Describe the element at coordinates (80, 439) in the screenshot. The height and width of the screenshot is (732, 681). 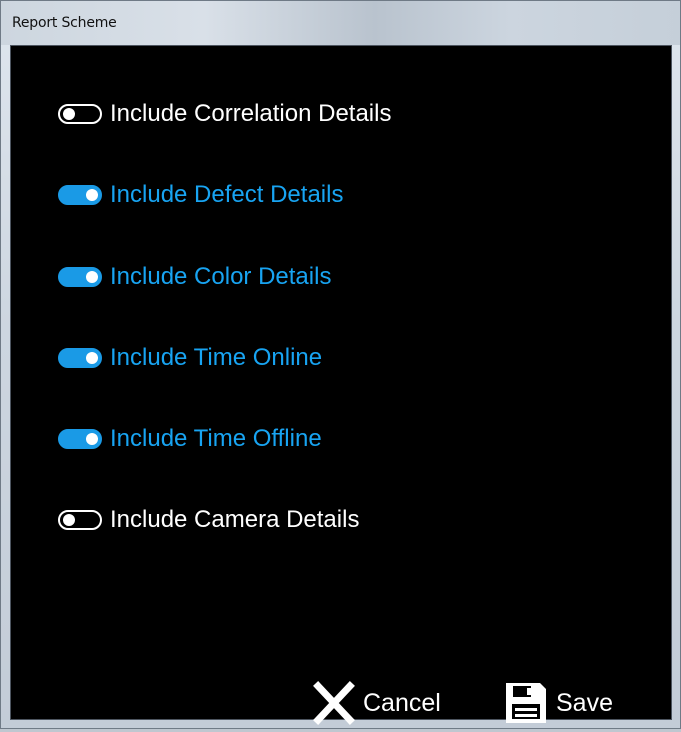
I see `time-offline-toggle` at that location.